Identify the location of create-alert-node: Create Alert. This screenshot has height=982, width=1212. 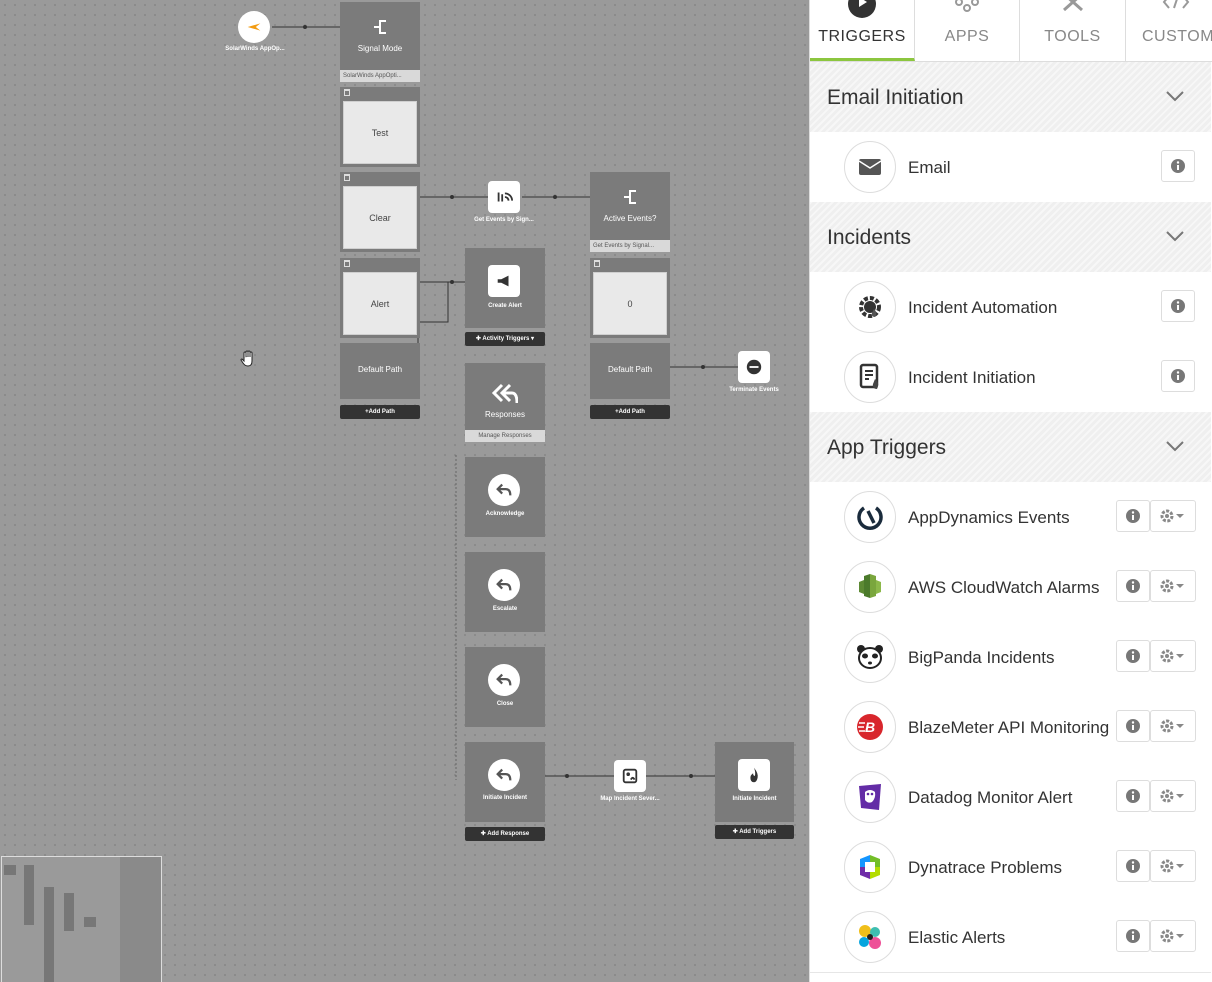
(505, 288).